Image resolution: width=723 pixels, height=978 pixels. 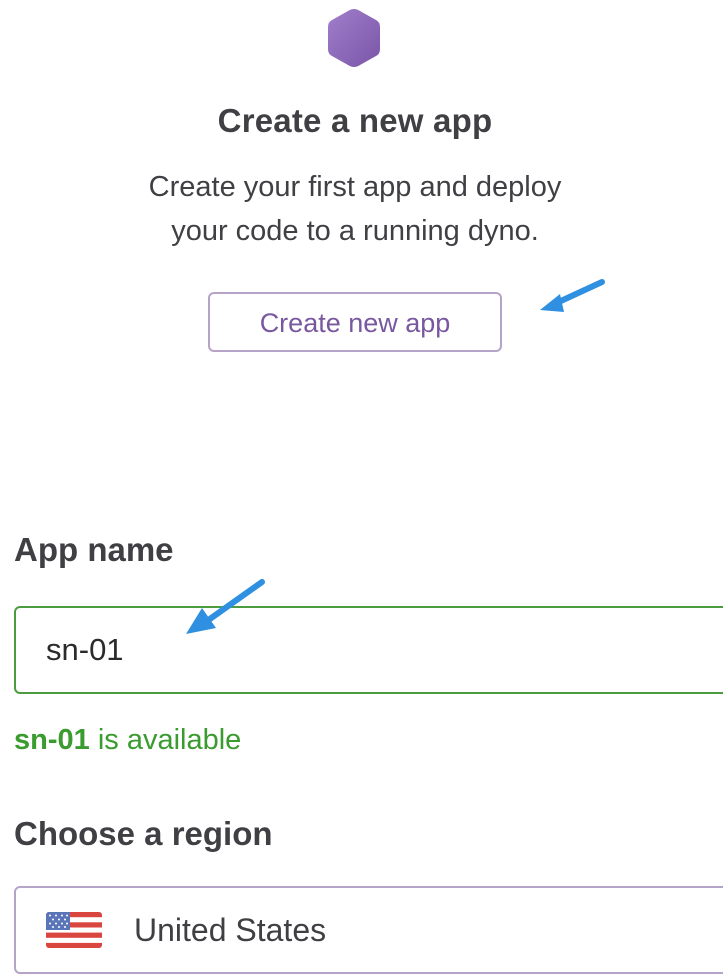 I want to click on page-title: Create a new app, so click(x=355, y=120).